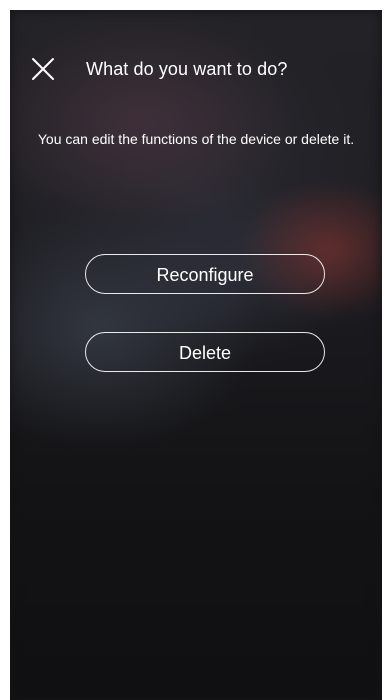 This screenshot has width=392, height=700. I want to click on close-icon, so click(43, 69).